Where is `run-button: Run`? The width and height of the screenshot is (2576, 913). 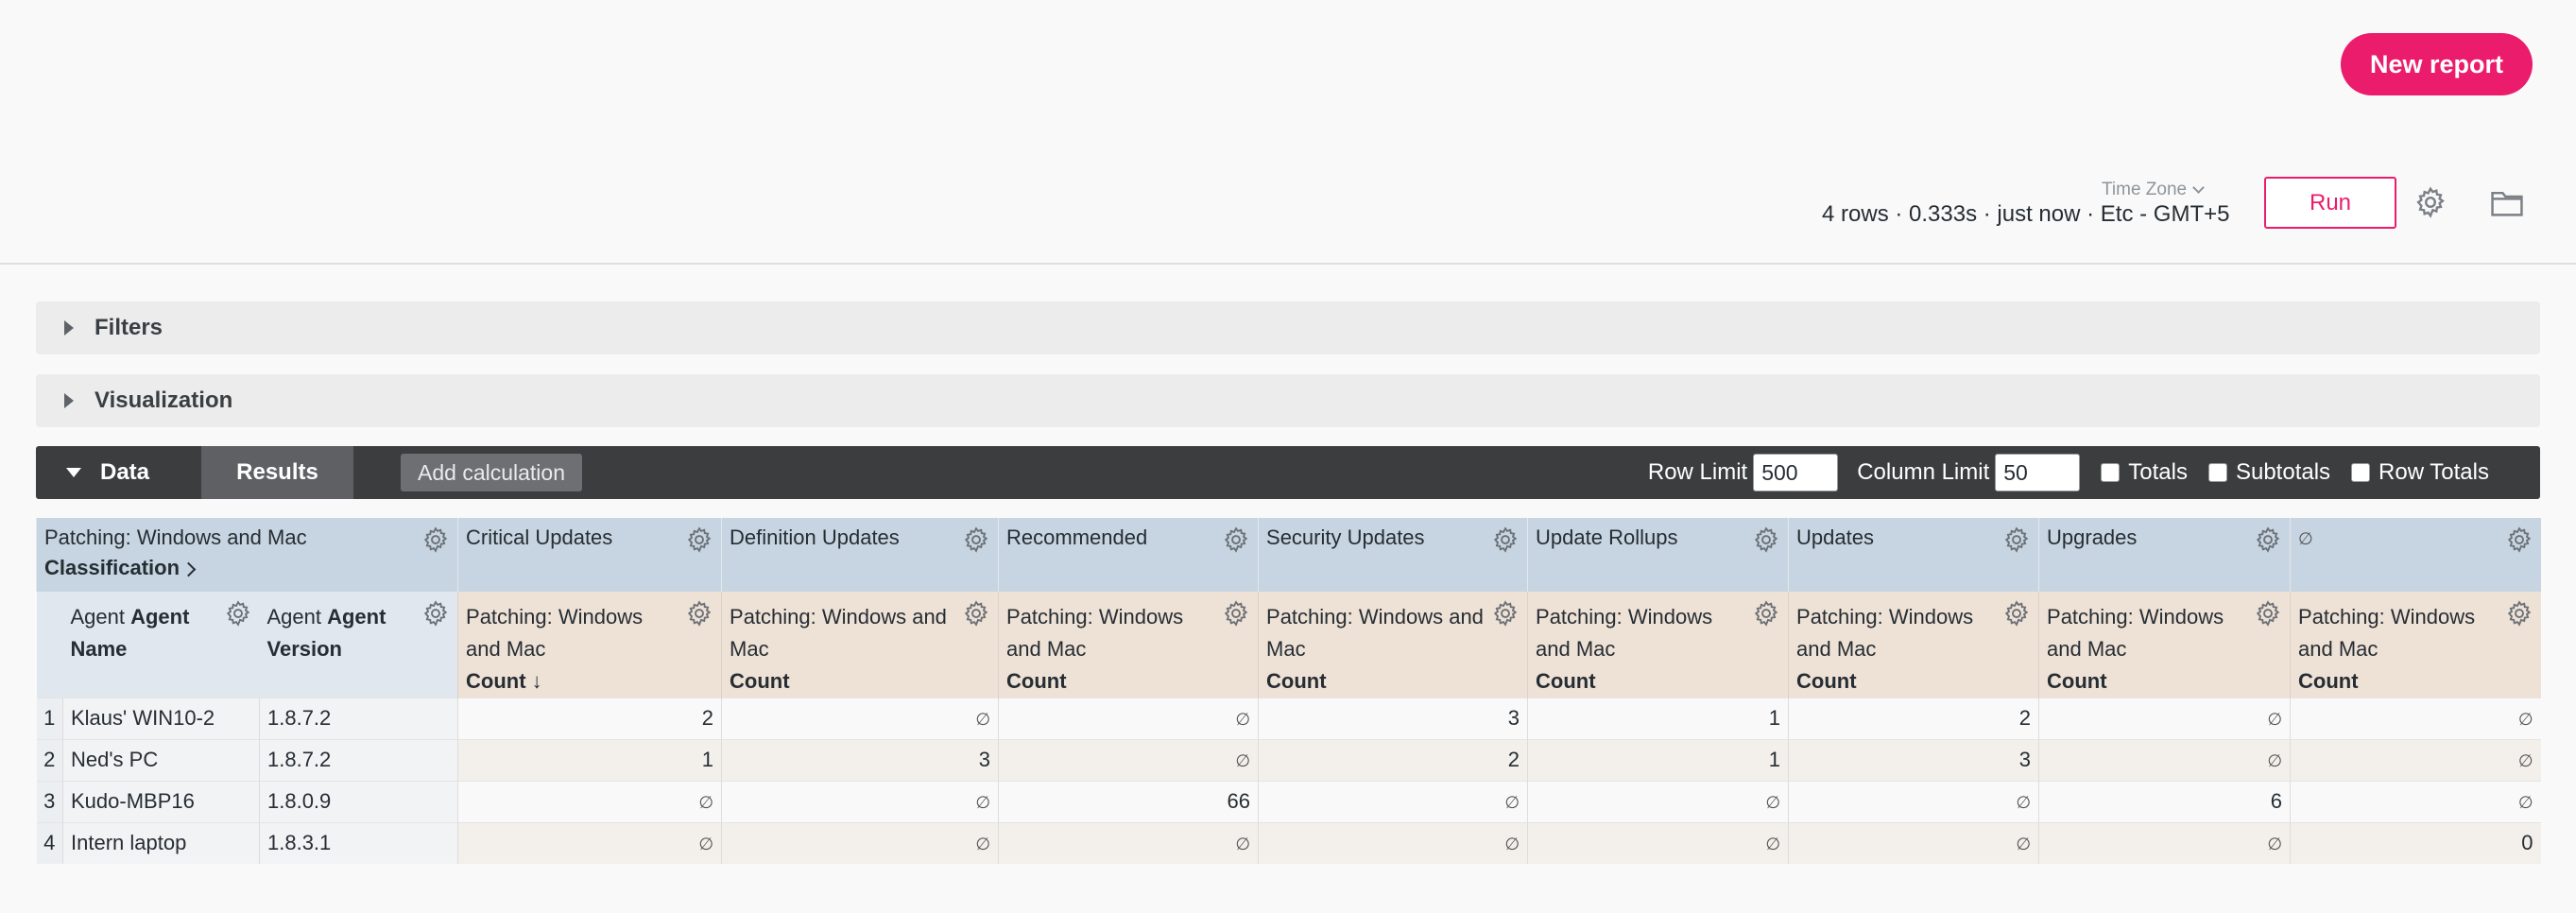
run-button: Run is located at coordinates (2330, 203).